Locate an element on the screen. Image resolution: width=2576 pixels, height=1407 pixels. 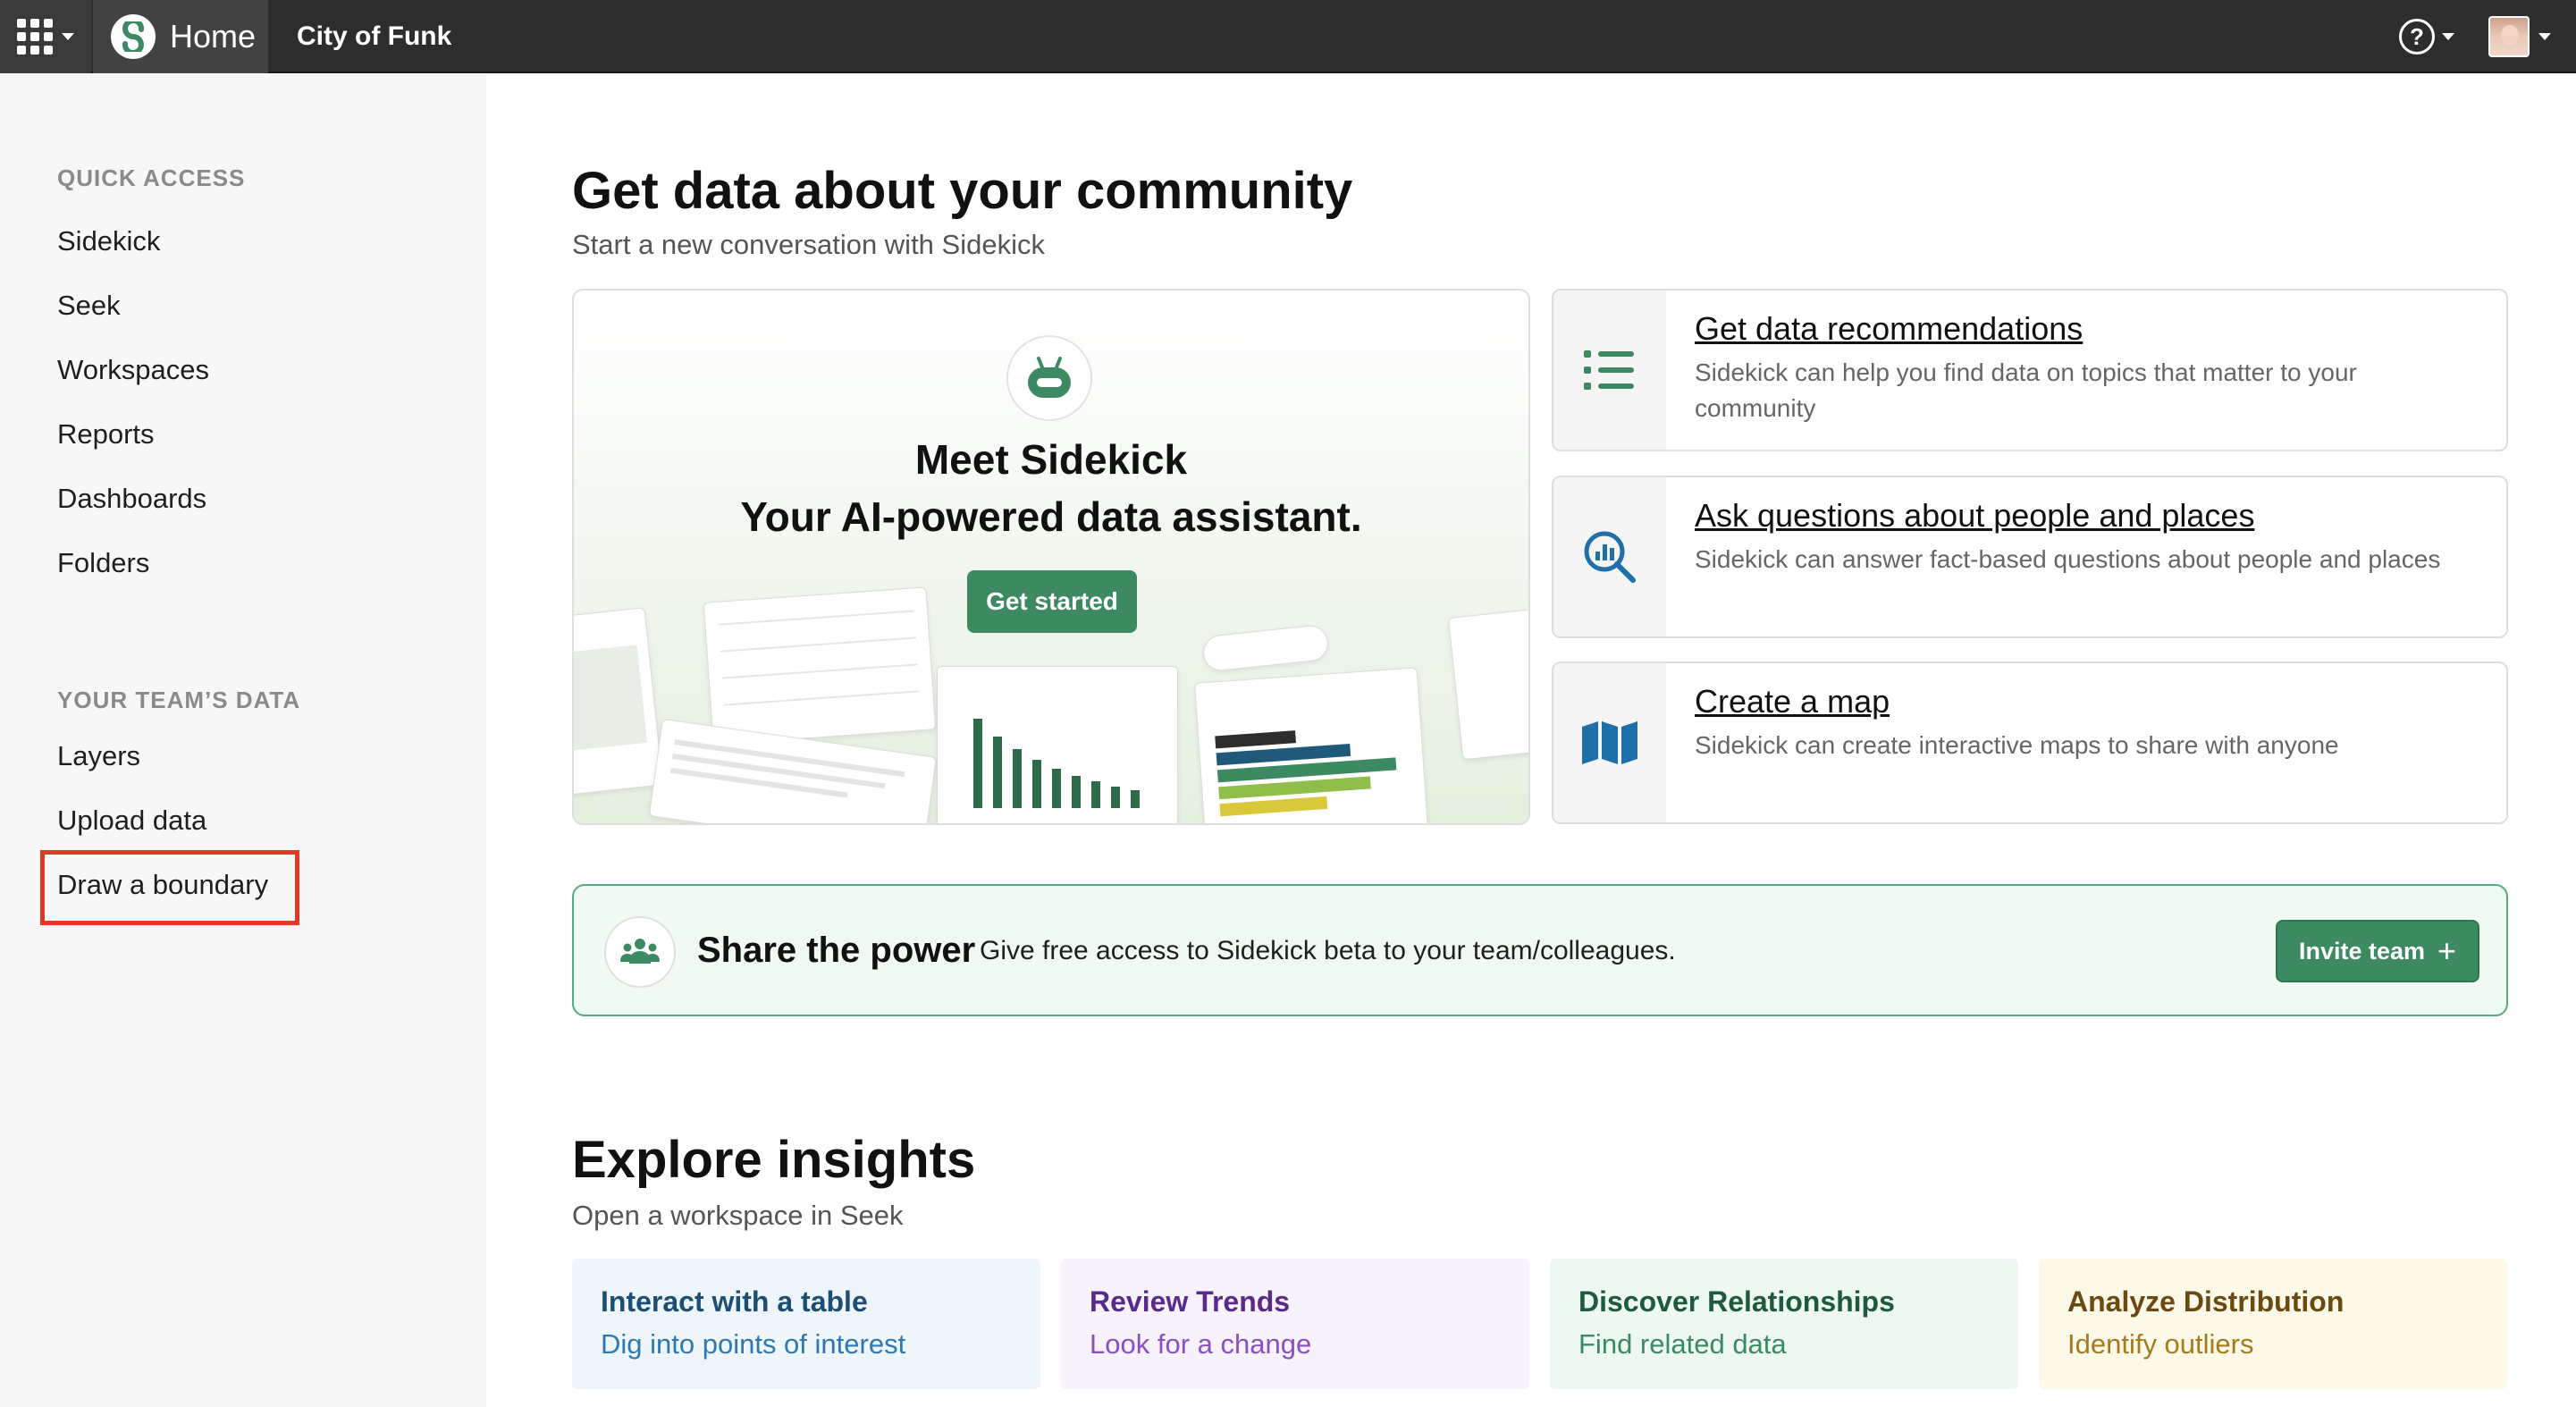
plus-icon: + is located at coordinates (2447, 950).